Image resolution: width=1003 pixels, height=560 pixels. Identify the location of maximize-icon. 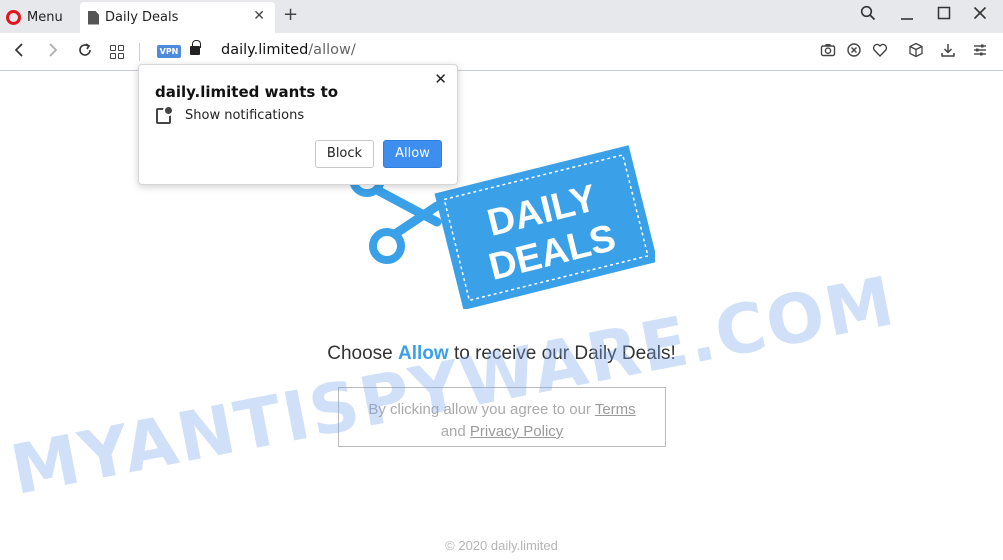
(944, 15).